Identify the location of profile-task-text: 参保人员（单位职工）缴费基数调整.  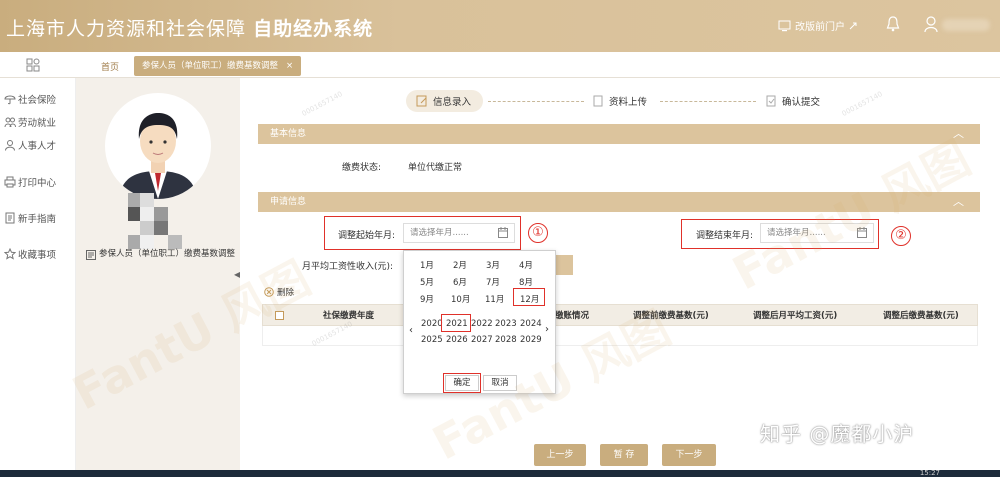
(167, 254).